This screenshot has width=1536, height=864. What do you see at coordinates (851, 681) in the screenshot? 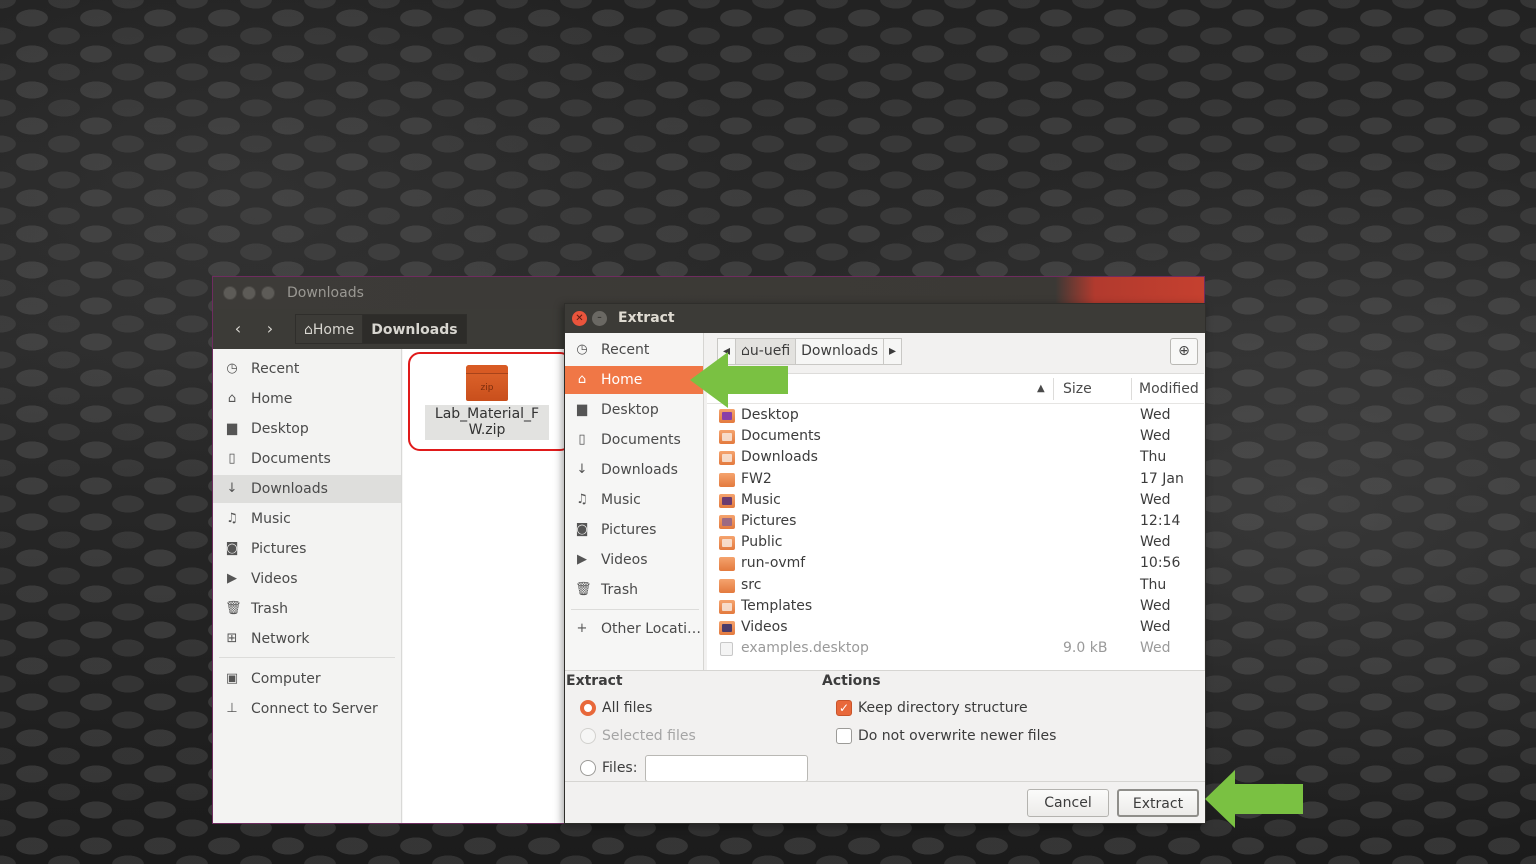
I see `actions-group-title: Actions` at bounding box center [851, 681].